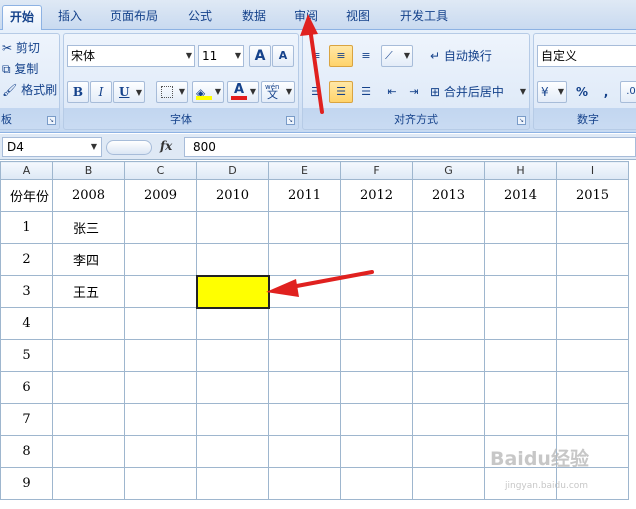 This screenshot has height=509, width=636. Describe the element at coordinates (172, 92) in the screenshot. I see `borders-button: ▼` at that location.